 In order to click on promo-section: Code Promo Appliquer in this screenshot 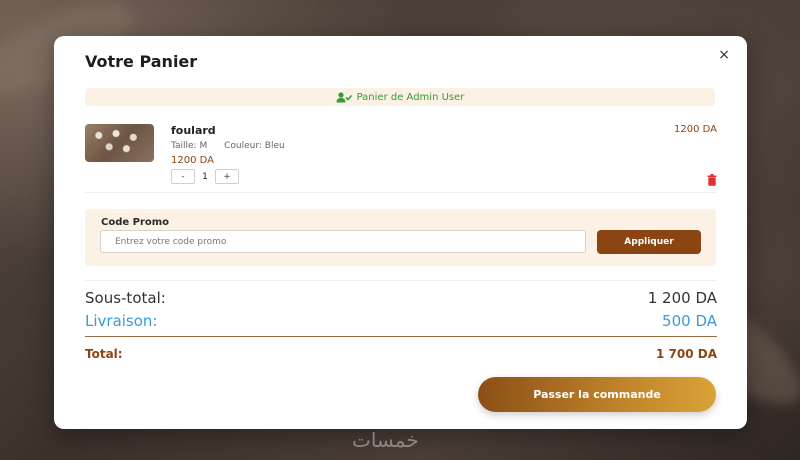, I will do `click(400, 237)`.